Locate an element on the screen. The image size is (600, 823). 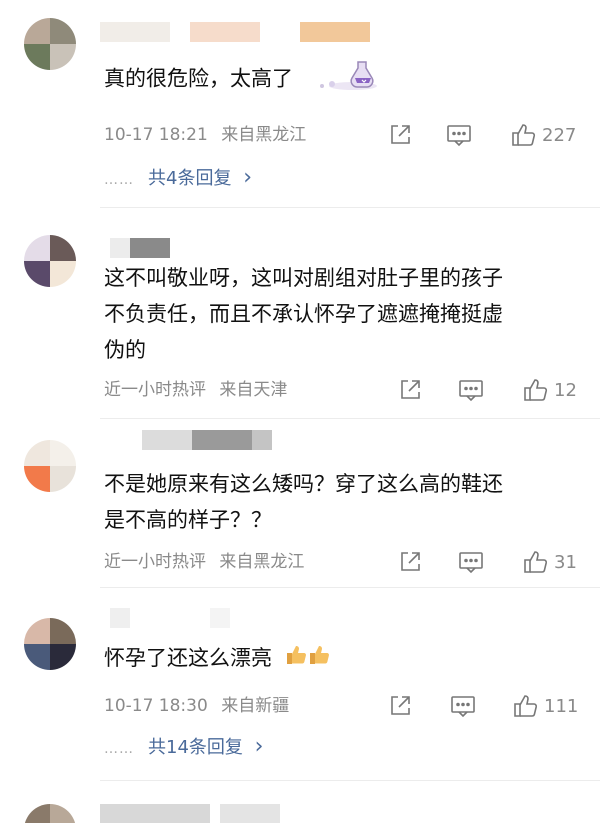
like-button: 31 is located at coordinates (549, 562).